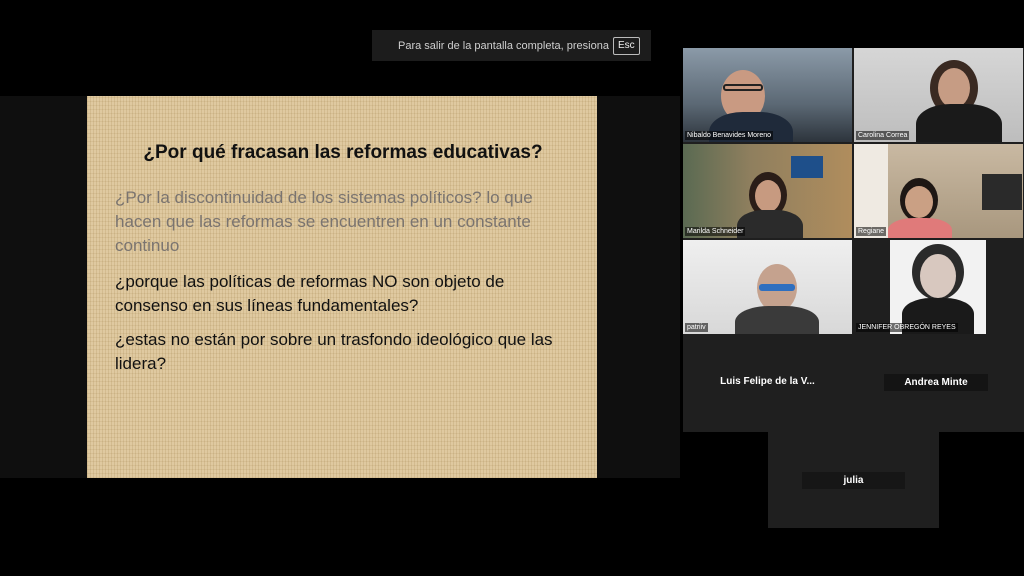  Describe the element at coordinates (871, 191) in the screenshot. I see `window-light` at that location.